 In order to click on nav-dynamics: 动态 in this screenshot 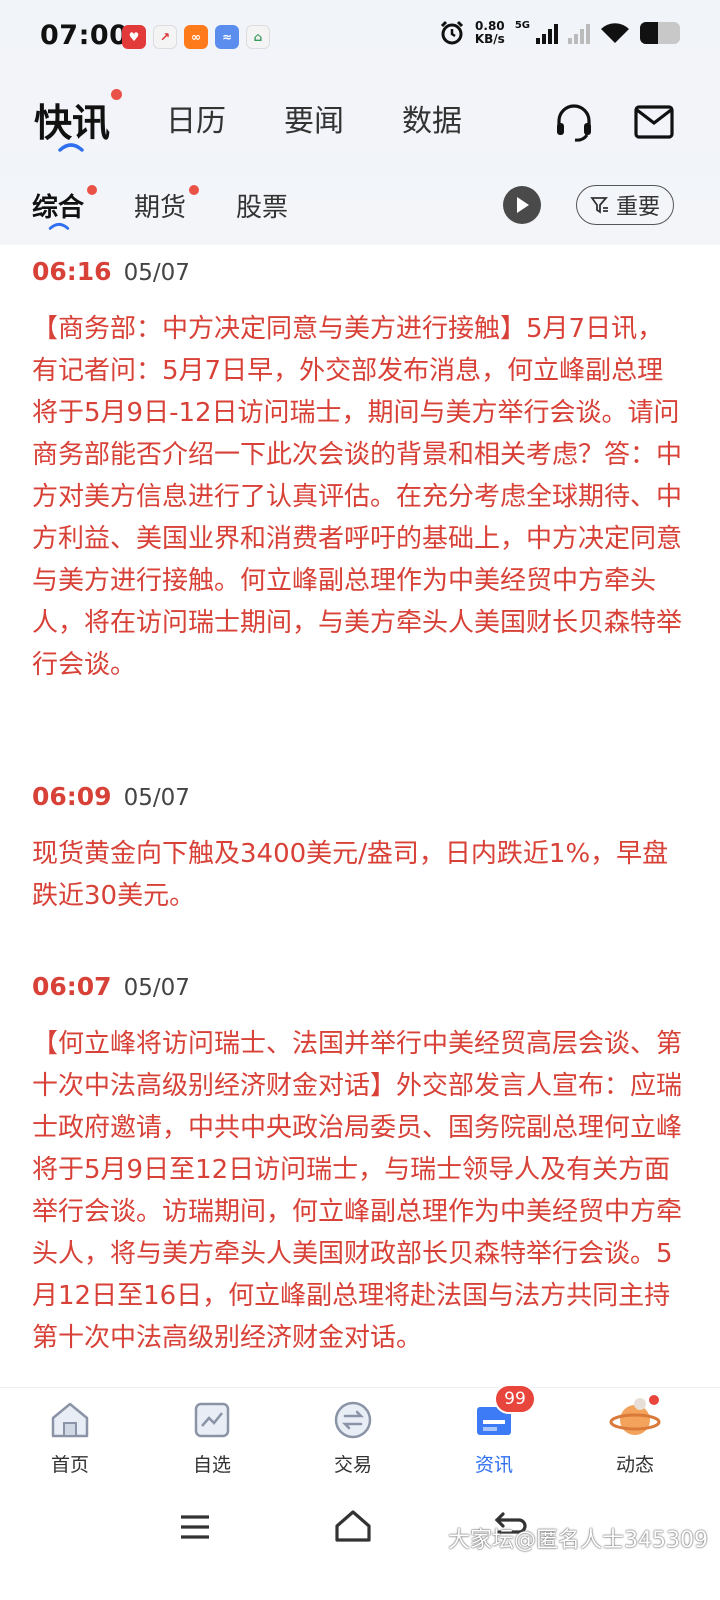, I will do `click(635, 1436)`.